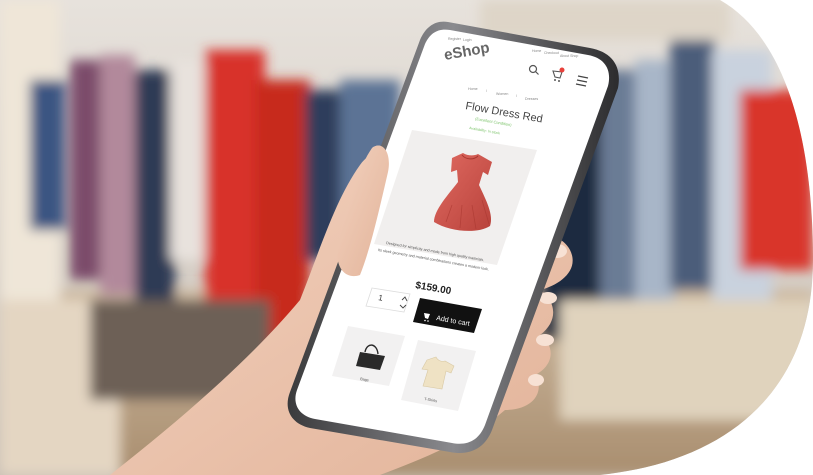 This screenshot has height=475, width=813. Describe the element at coordinates (388, 300) in the screenshot. I see `quantity-stepper: 1` at that location.